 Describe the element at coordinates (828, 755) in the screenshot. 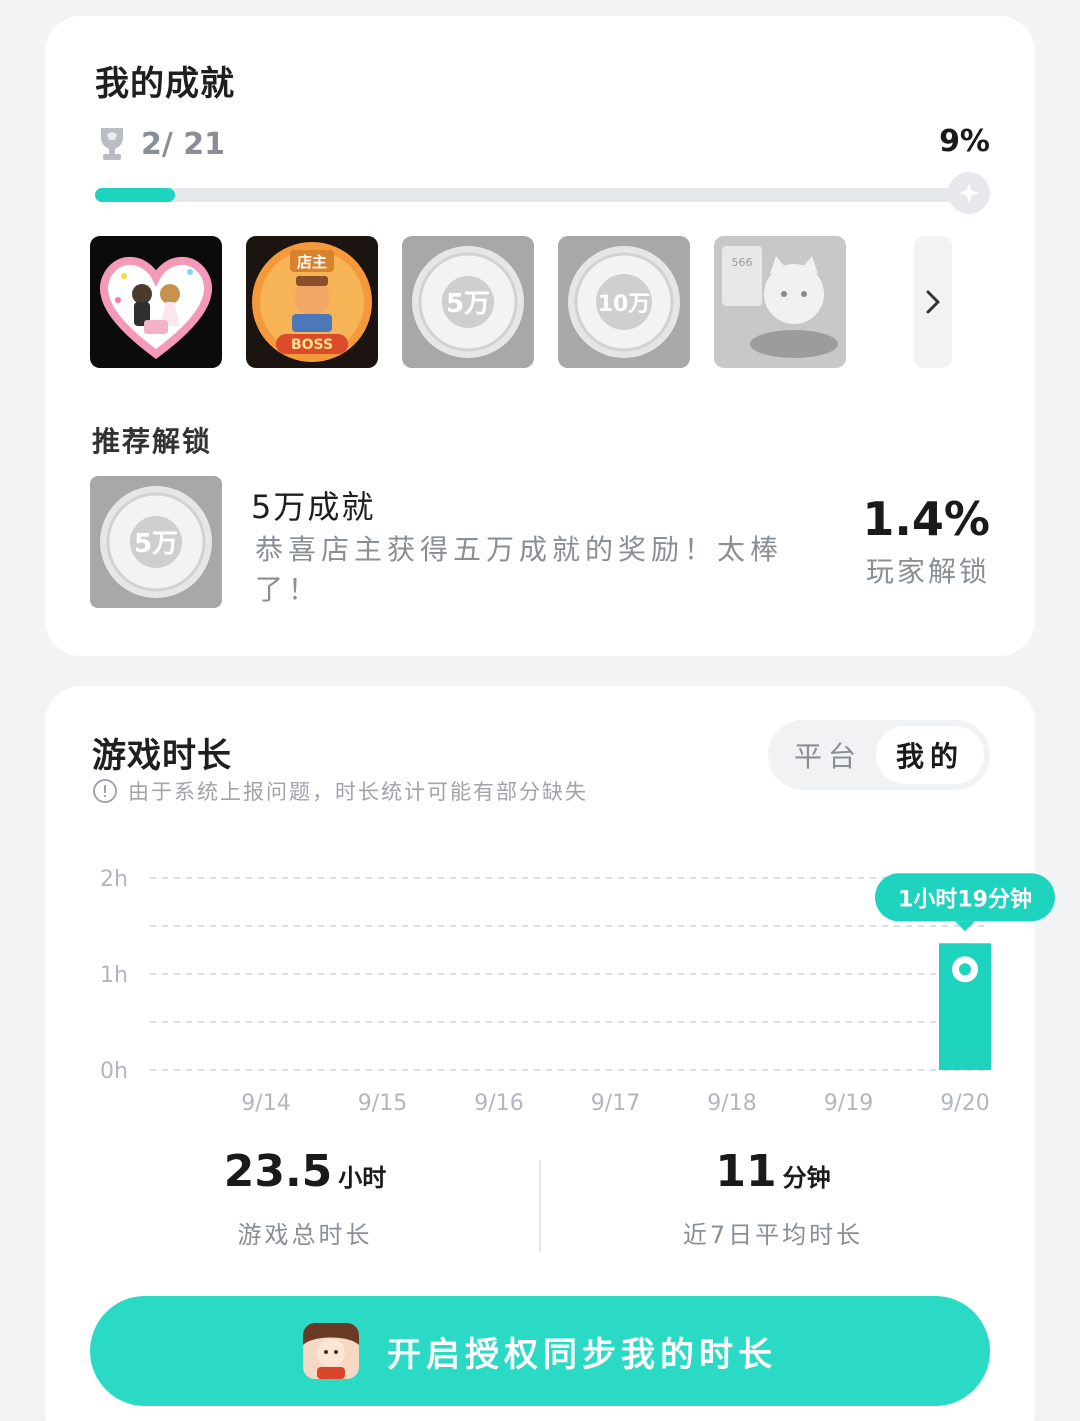

I see `toggle-platform: 平台` at that location.